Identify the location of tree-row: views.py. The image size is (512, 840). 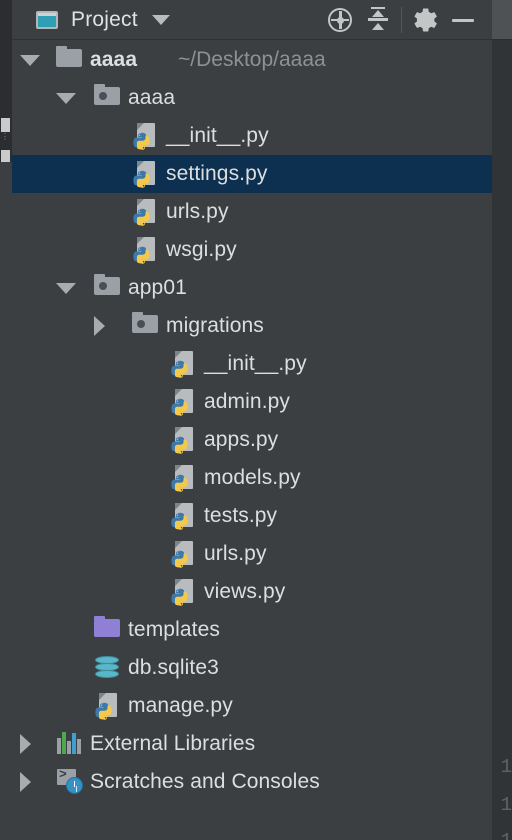
(252, 592).